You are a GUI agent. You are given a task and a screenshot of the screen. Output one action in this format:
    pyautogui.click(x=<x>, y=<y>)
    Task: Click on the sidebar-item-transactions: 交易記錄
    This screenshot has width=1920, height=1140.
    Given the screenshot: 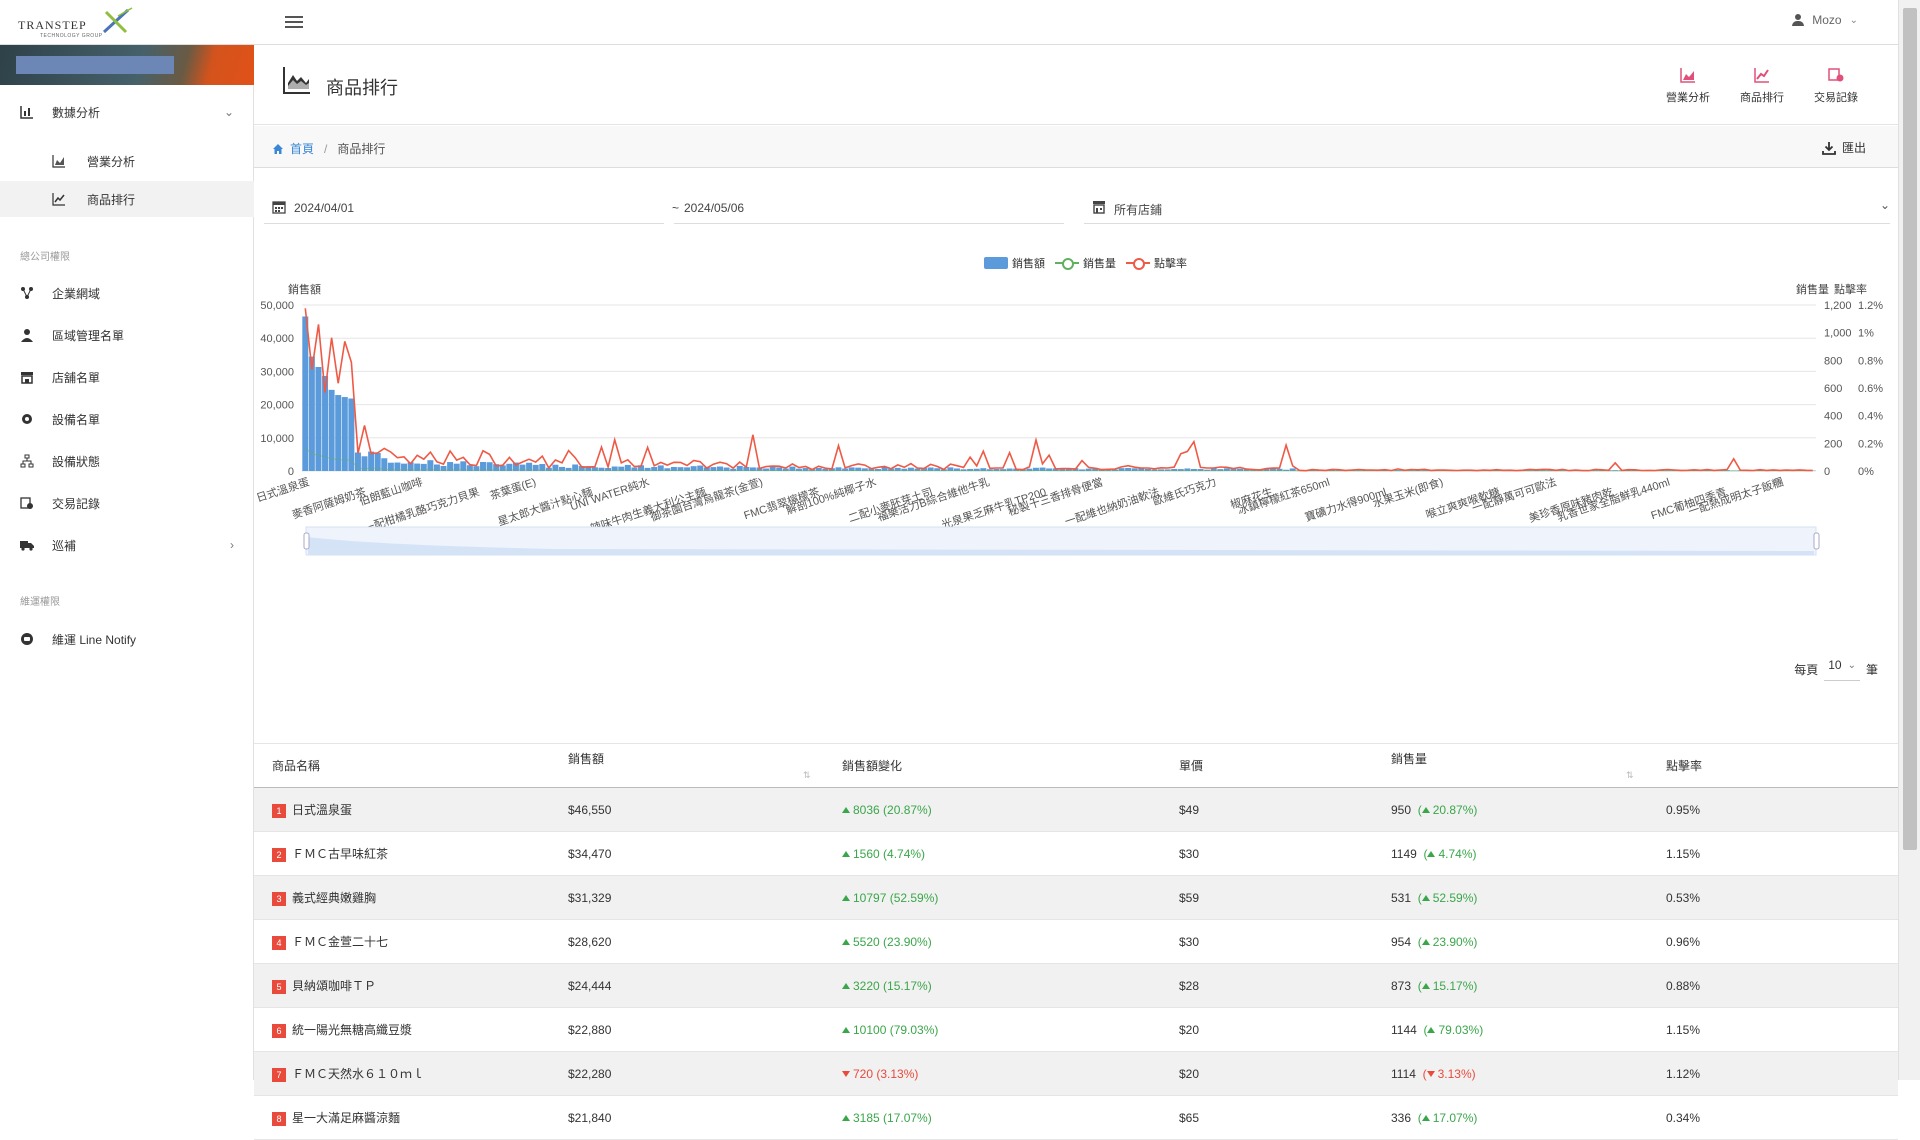 What is the action you would take?
    pyautogui.click(x=127, y=503)
    